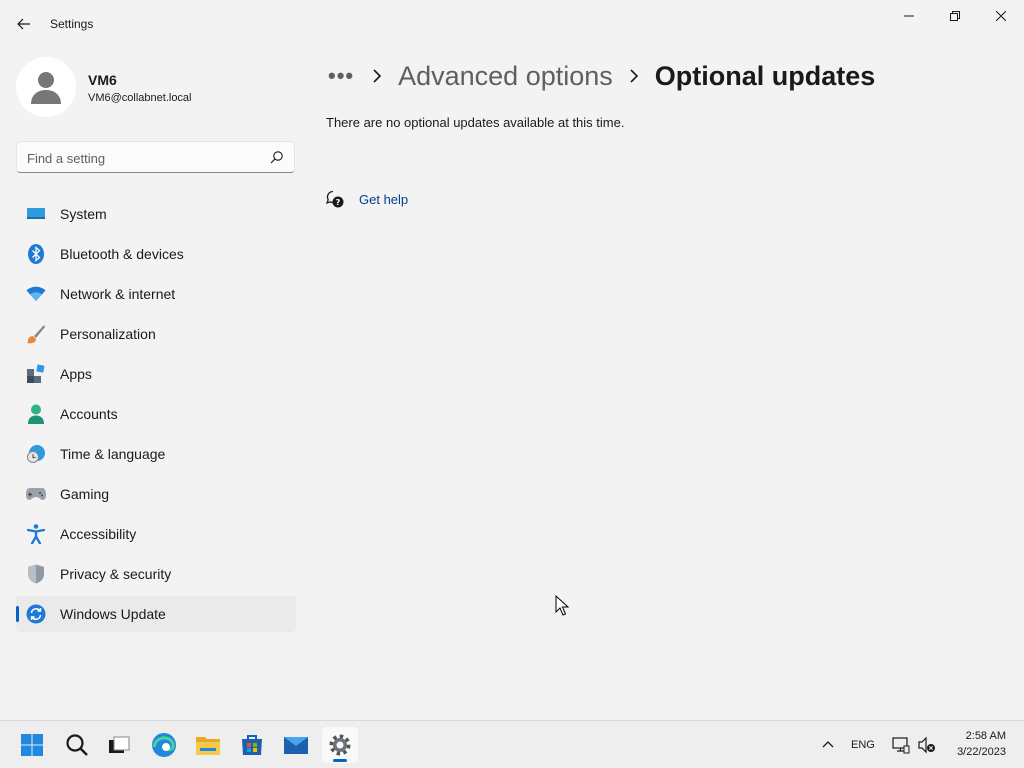 This screenshot has width=1024, height=768. I want to click on sidebar-item-label: Bluetooth & devices, so click(122, 254).